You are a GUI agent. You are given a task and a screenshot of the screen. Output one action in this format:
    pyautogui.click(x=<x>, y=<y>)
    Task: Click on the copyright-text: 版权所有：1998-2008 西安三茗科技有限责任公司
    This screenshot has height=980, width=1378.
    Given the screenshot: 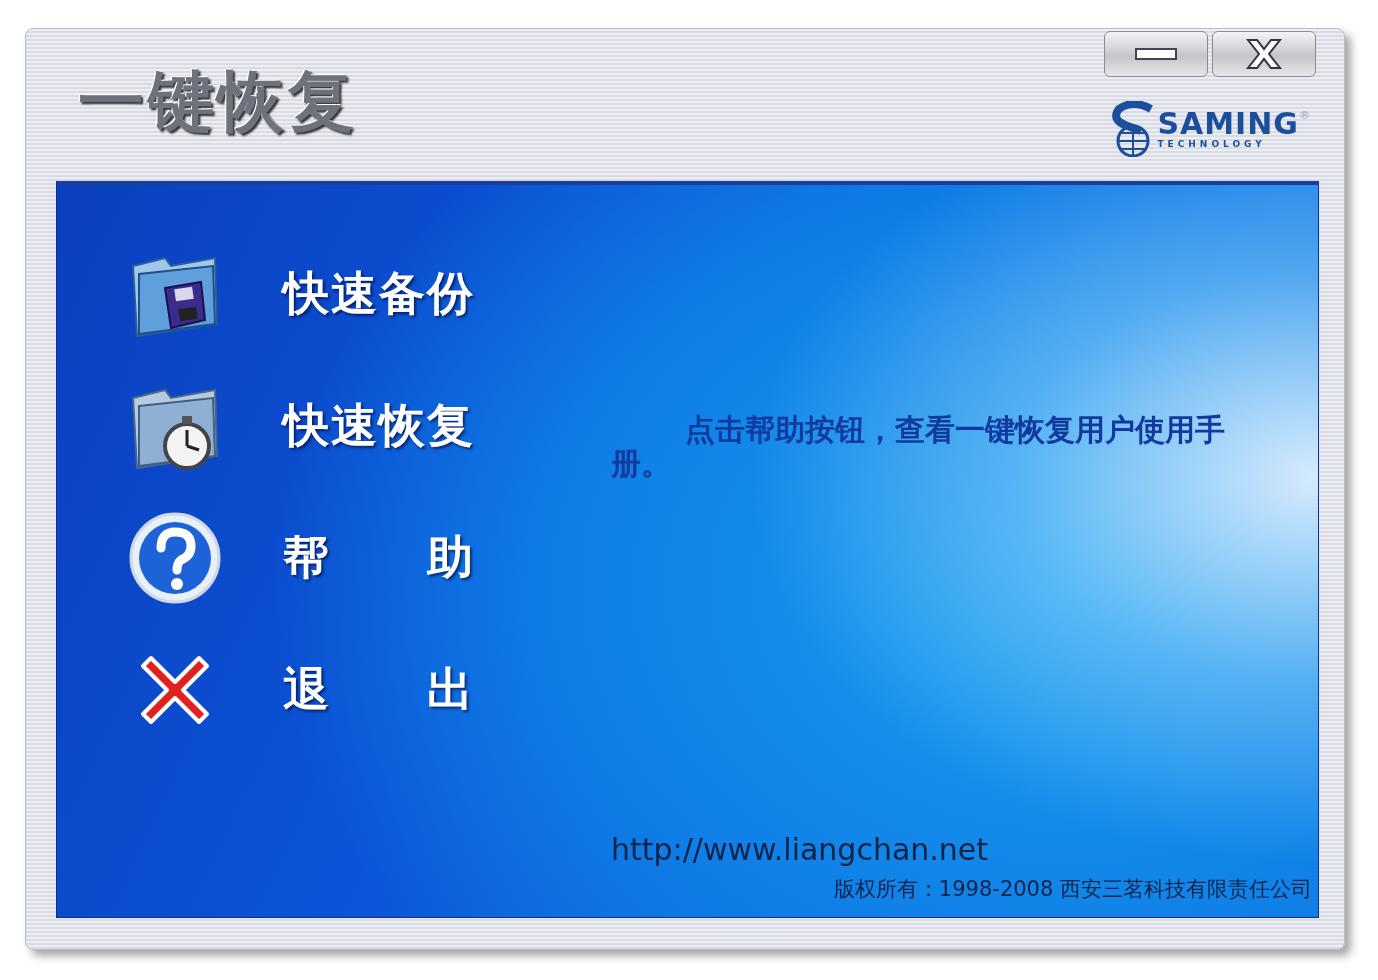 What is the action you would take?
    pyautogui.click(x=1072, y=889)
    